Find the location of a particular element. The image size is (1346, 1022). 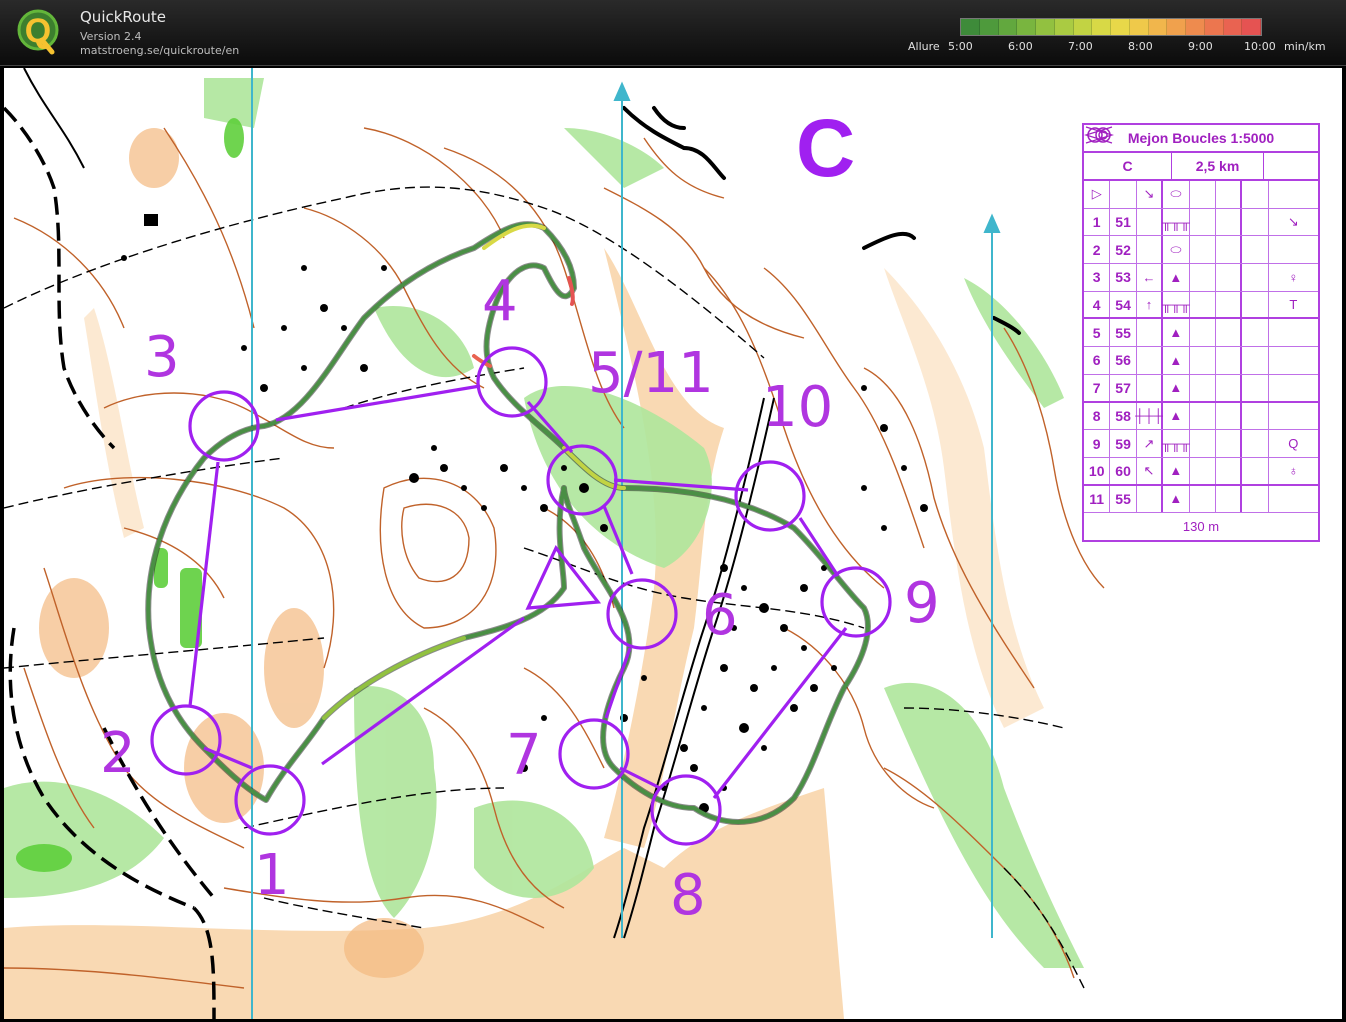

app-url: matstroeng.se/quickroute/en is located at coordinates (159, 50).